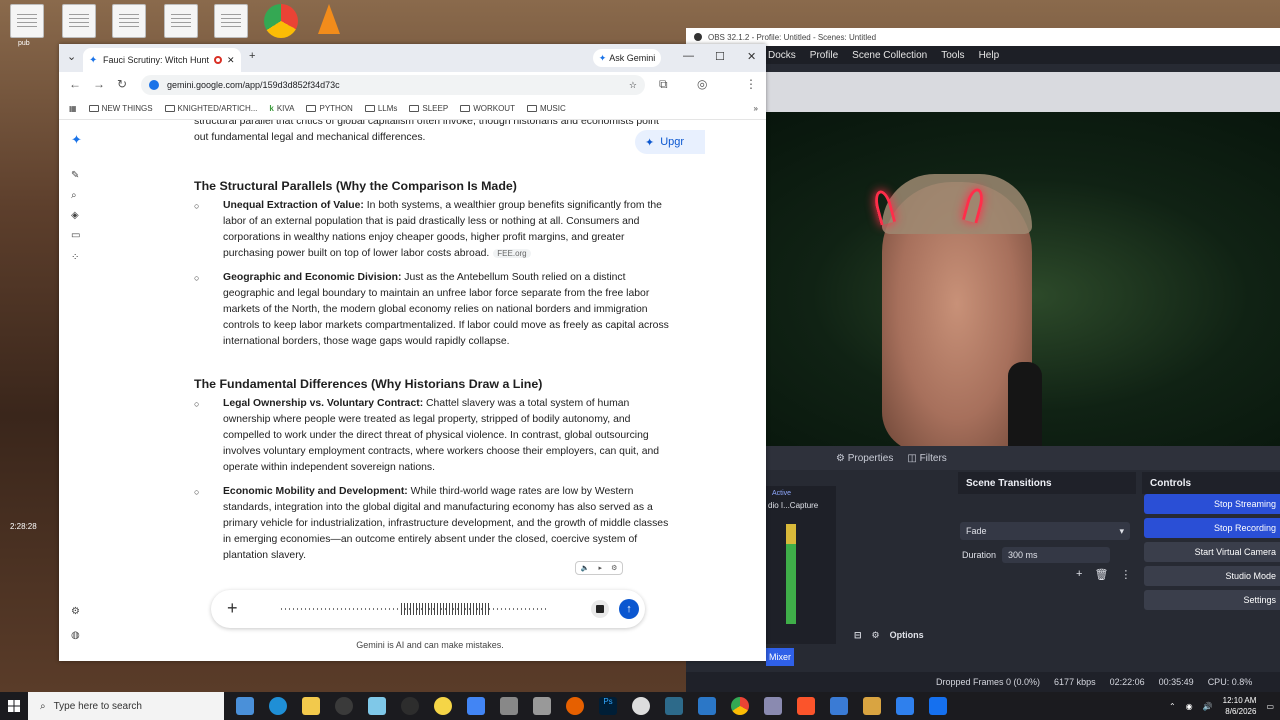 Image resolution: width=1280 pixels, height=720 pixels. I want to click on add-icon: +, so click(1079, 574).